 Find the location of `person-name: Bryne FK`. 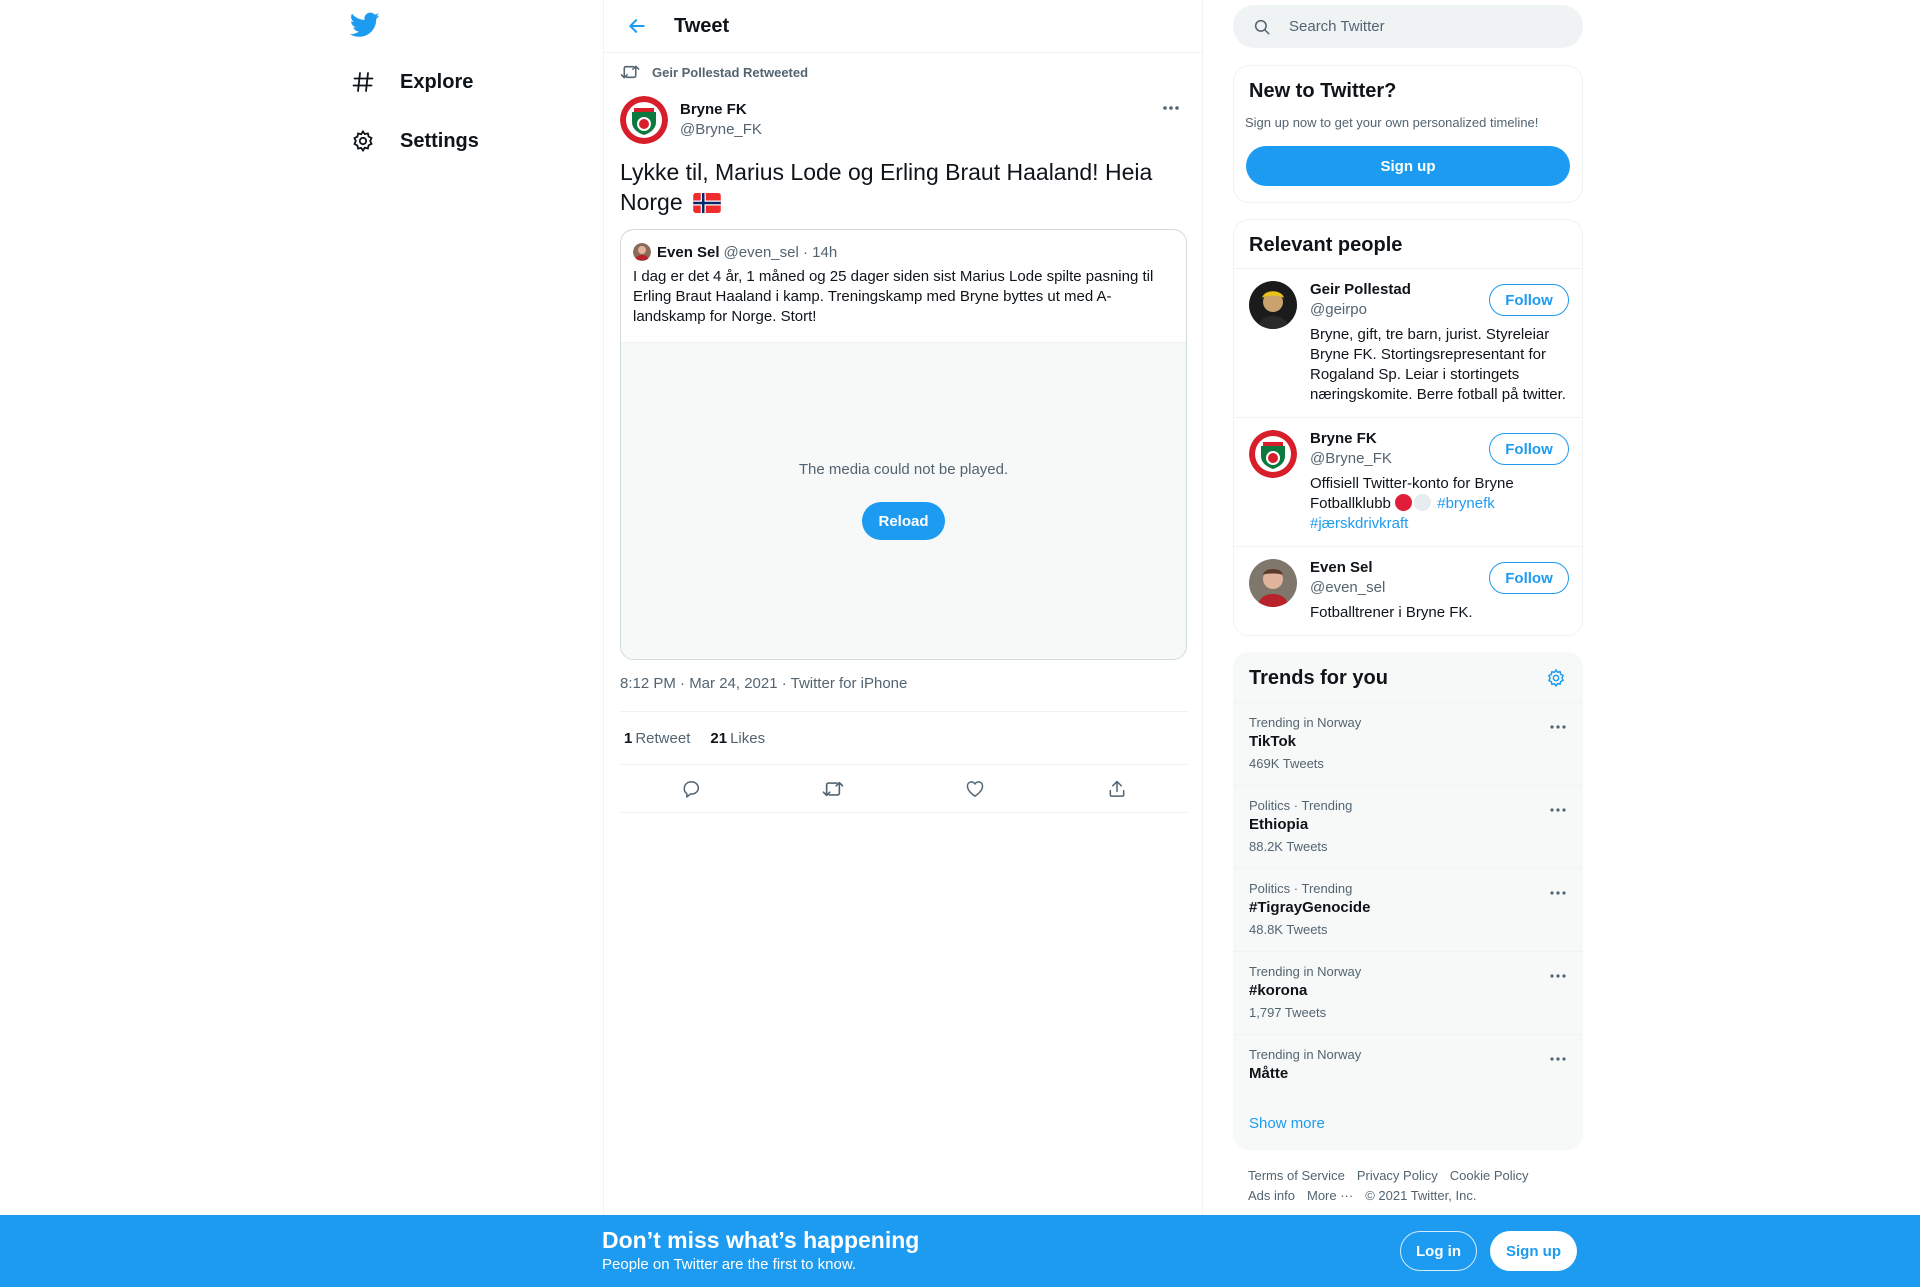

person-name: Bryne FK is located at coordinates (1343, 438).